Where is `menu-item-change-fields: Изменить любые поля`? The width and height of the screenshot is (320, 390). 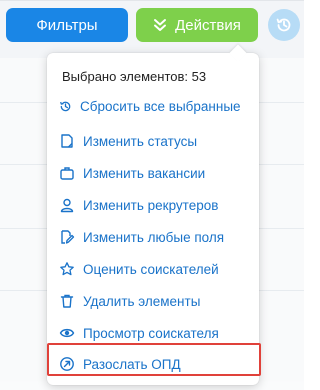 menu-item-change-fields: Изменить любые поля is located at coordinates (153, 237).